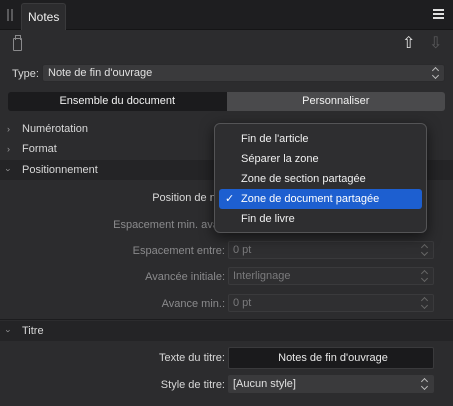 The width and height of the screenshot is (453, 406). I want to click on menu-item-label: Zone de document partagée, so click(310, 199).